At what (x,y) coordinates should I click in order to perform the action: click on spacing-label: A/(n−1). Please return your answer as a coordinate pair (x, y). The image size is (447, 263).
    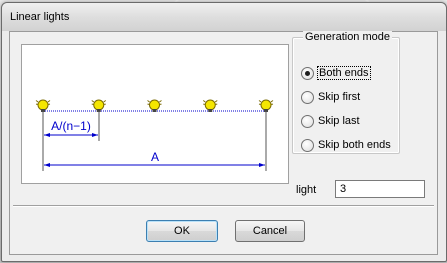
    Looking at the image, I should click on (71, 126).